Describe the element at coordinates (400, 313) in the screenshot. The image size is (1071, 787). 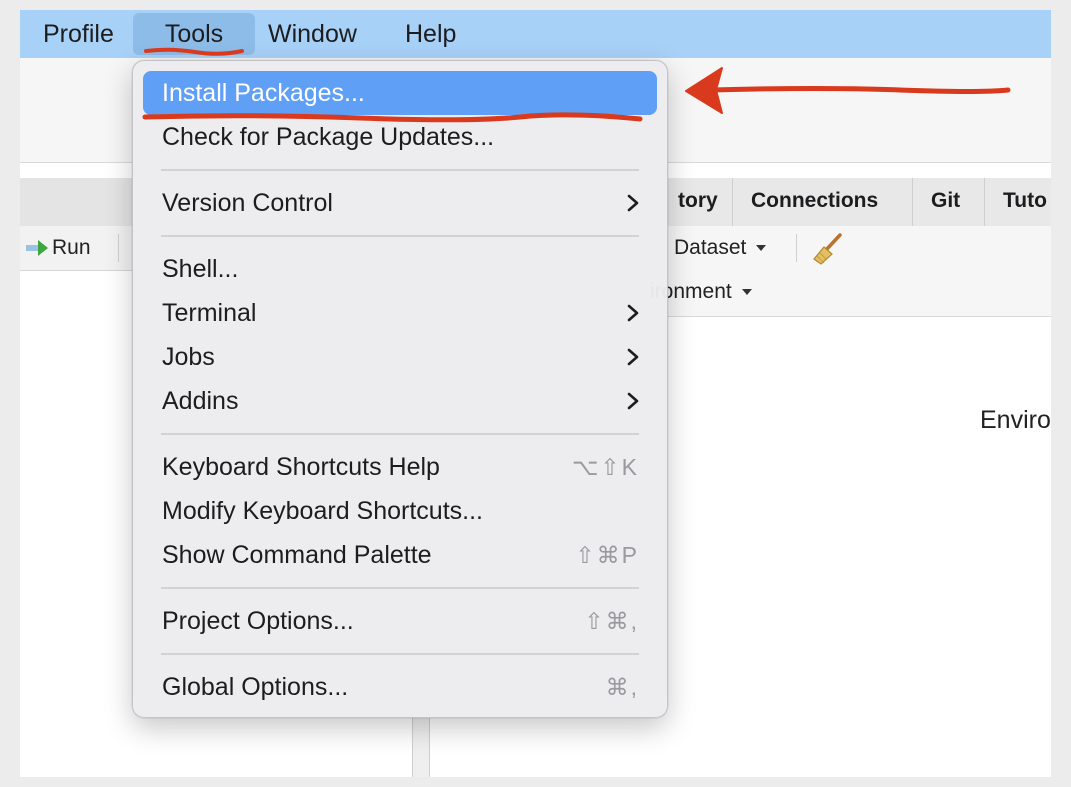
I see `menu-item-terminal: Terminal` at that location.